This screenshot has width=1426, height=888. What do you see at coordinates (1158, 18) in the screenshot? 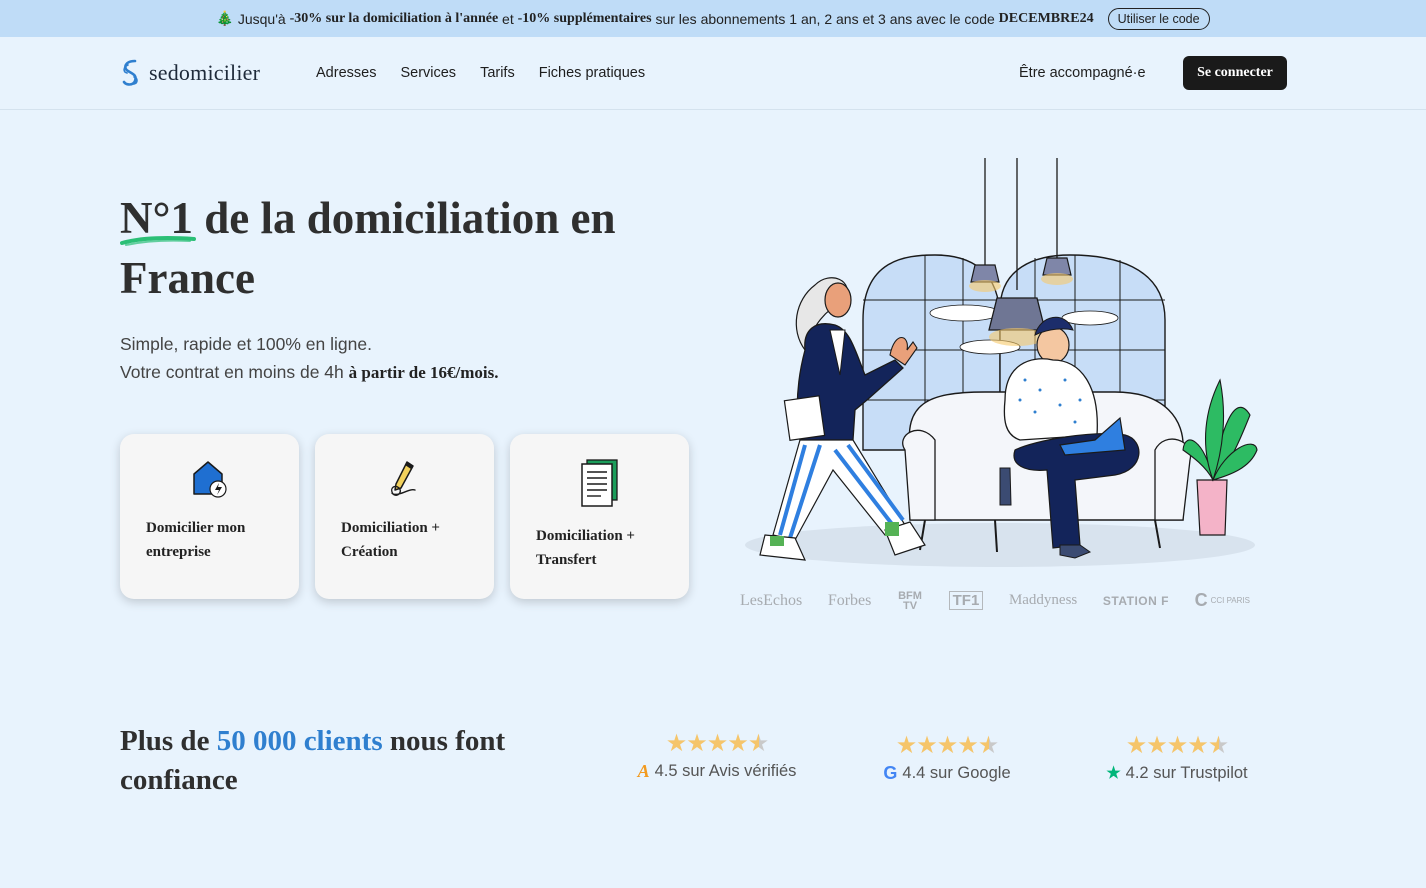
I see `use-code-button: Utiliser le code` at bounding box center [1158, 18].